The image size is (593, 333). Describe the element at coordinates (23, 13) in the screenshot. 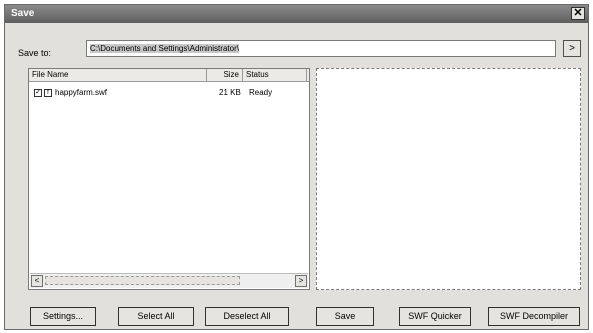

I see `window-title: Save` at that location.